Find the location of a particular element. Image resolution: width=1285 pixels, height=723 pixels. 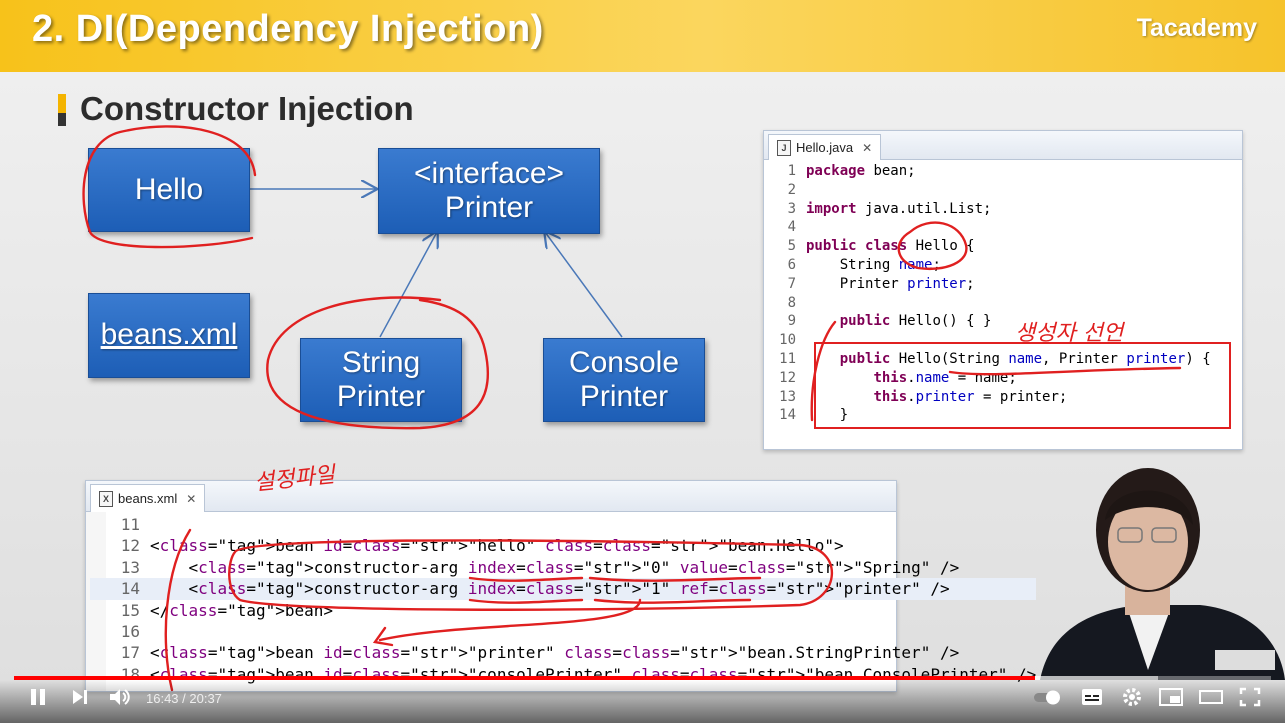

volume-button is located at coordinates (120, 697).